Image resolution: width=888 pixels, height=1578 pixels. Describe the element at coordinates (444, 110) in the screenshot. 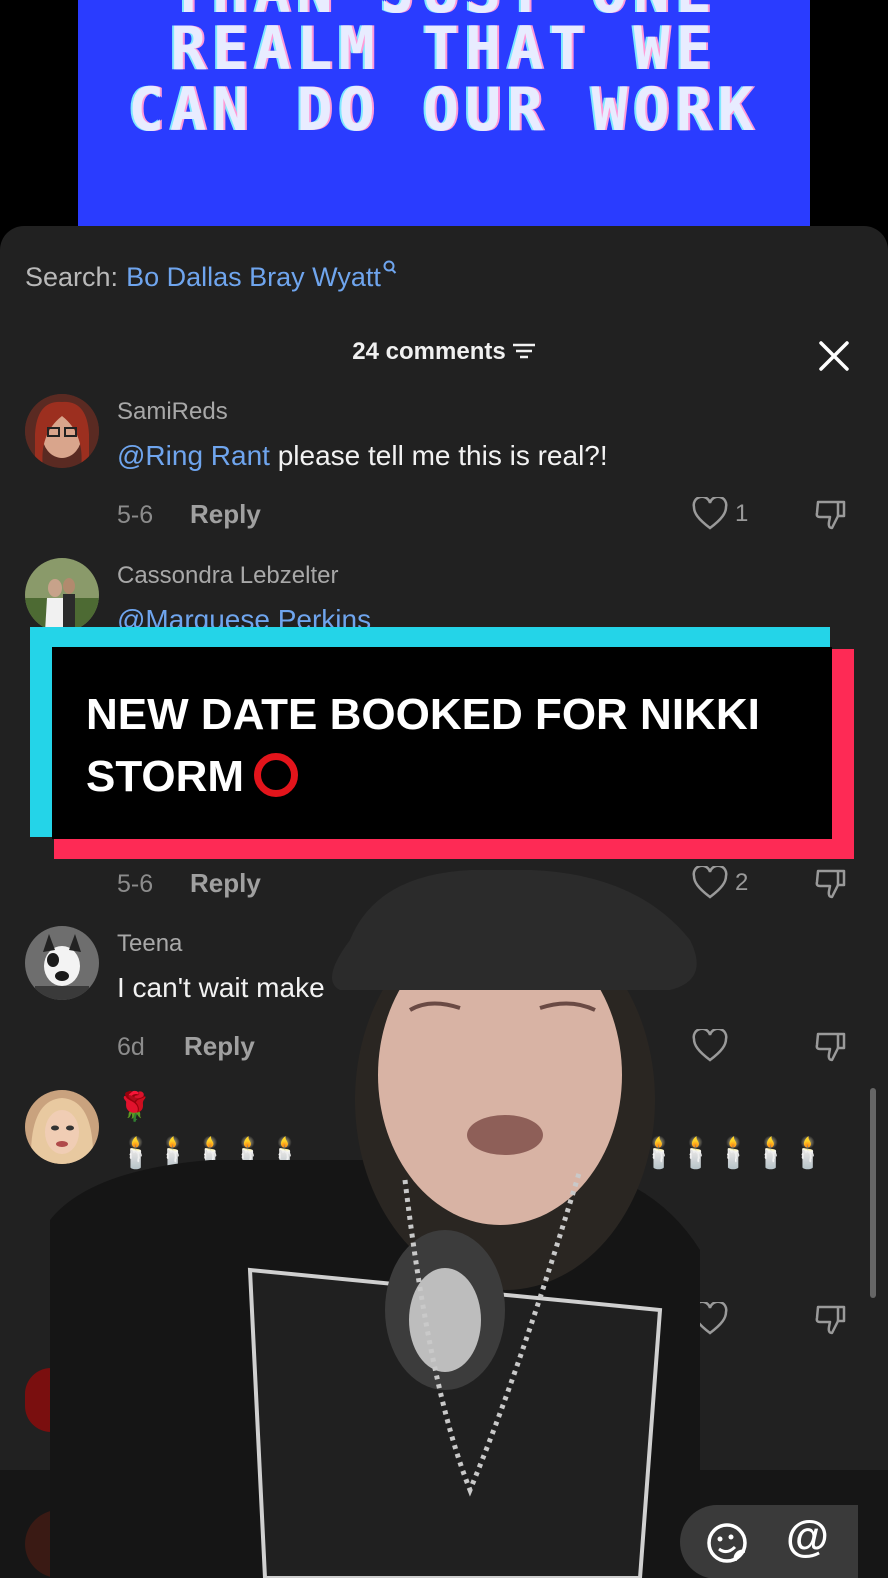

I see `video-text-line-2: CAN DO OUR WORK` at that location.